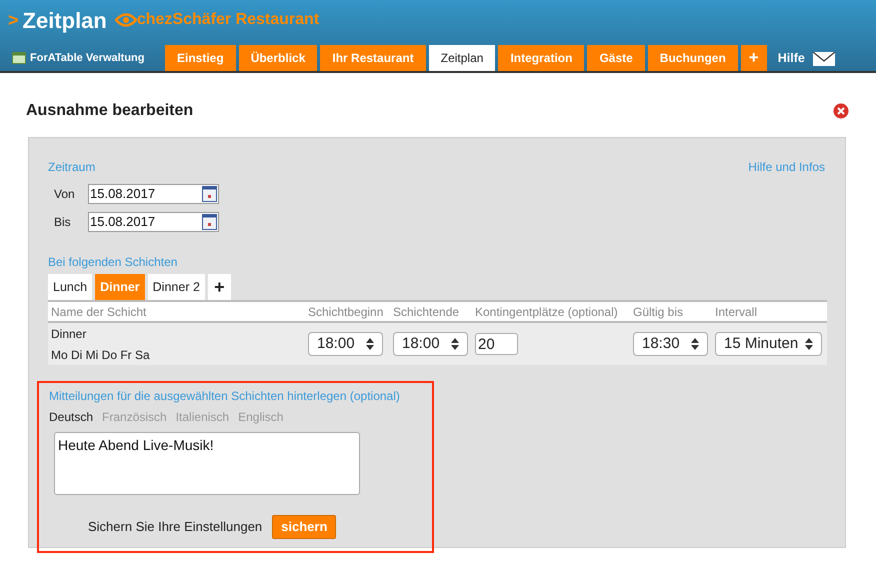 This screenshot has width=876, height=581. Describe the element at coordinates (64, 20) in the screenshot. I see `page-title: Zeitplan` at that location.